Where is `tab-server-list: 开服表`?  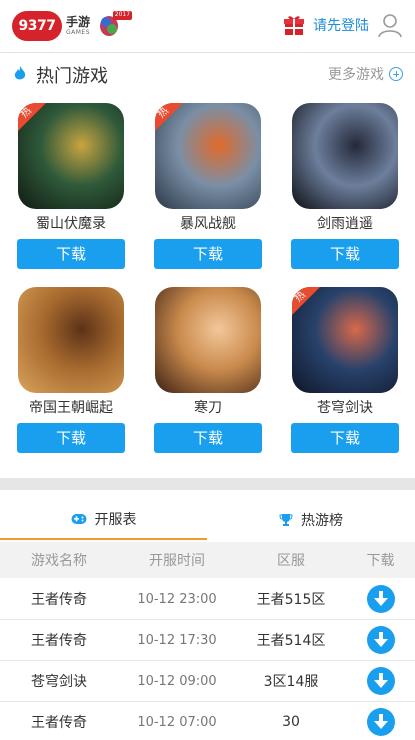 tab-server-list: 开服表 is located at coordinates (103, 520).